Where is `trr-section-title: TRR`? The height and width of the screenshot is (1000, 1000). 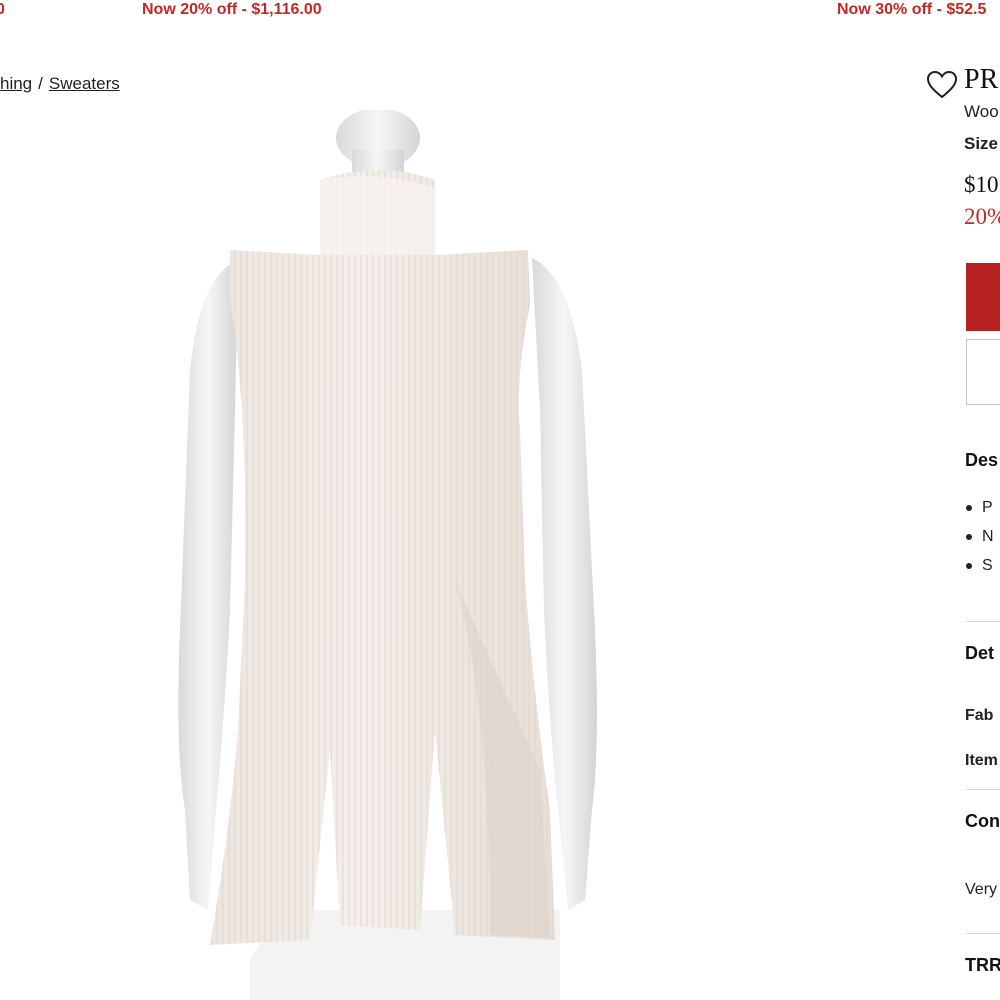 trr-section-title: TRR is located at coordinates (982, 965).